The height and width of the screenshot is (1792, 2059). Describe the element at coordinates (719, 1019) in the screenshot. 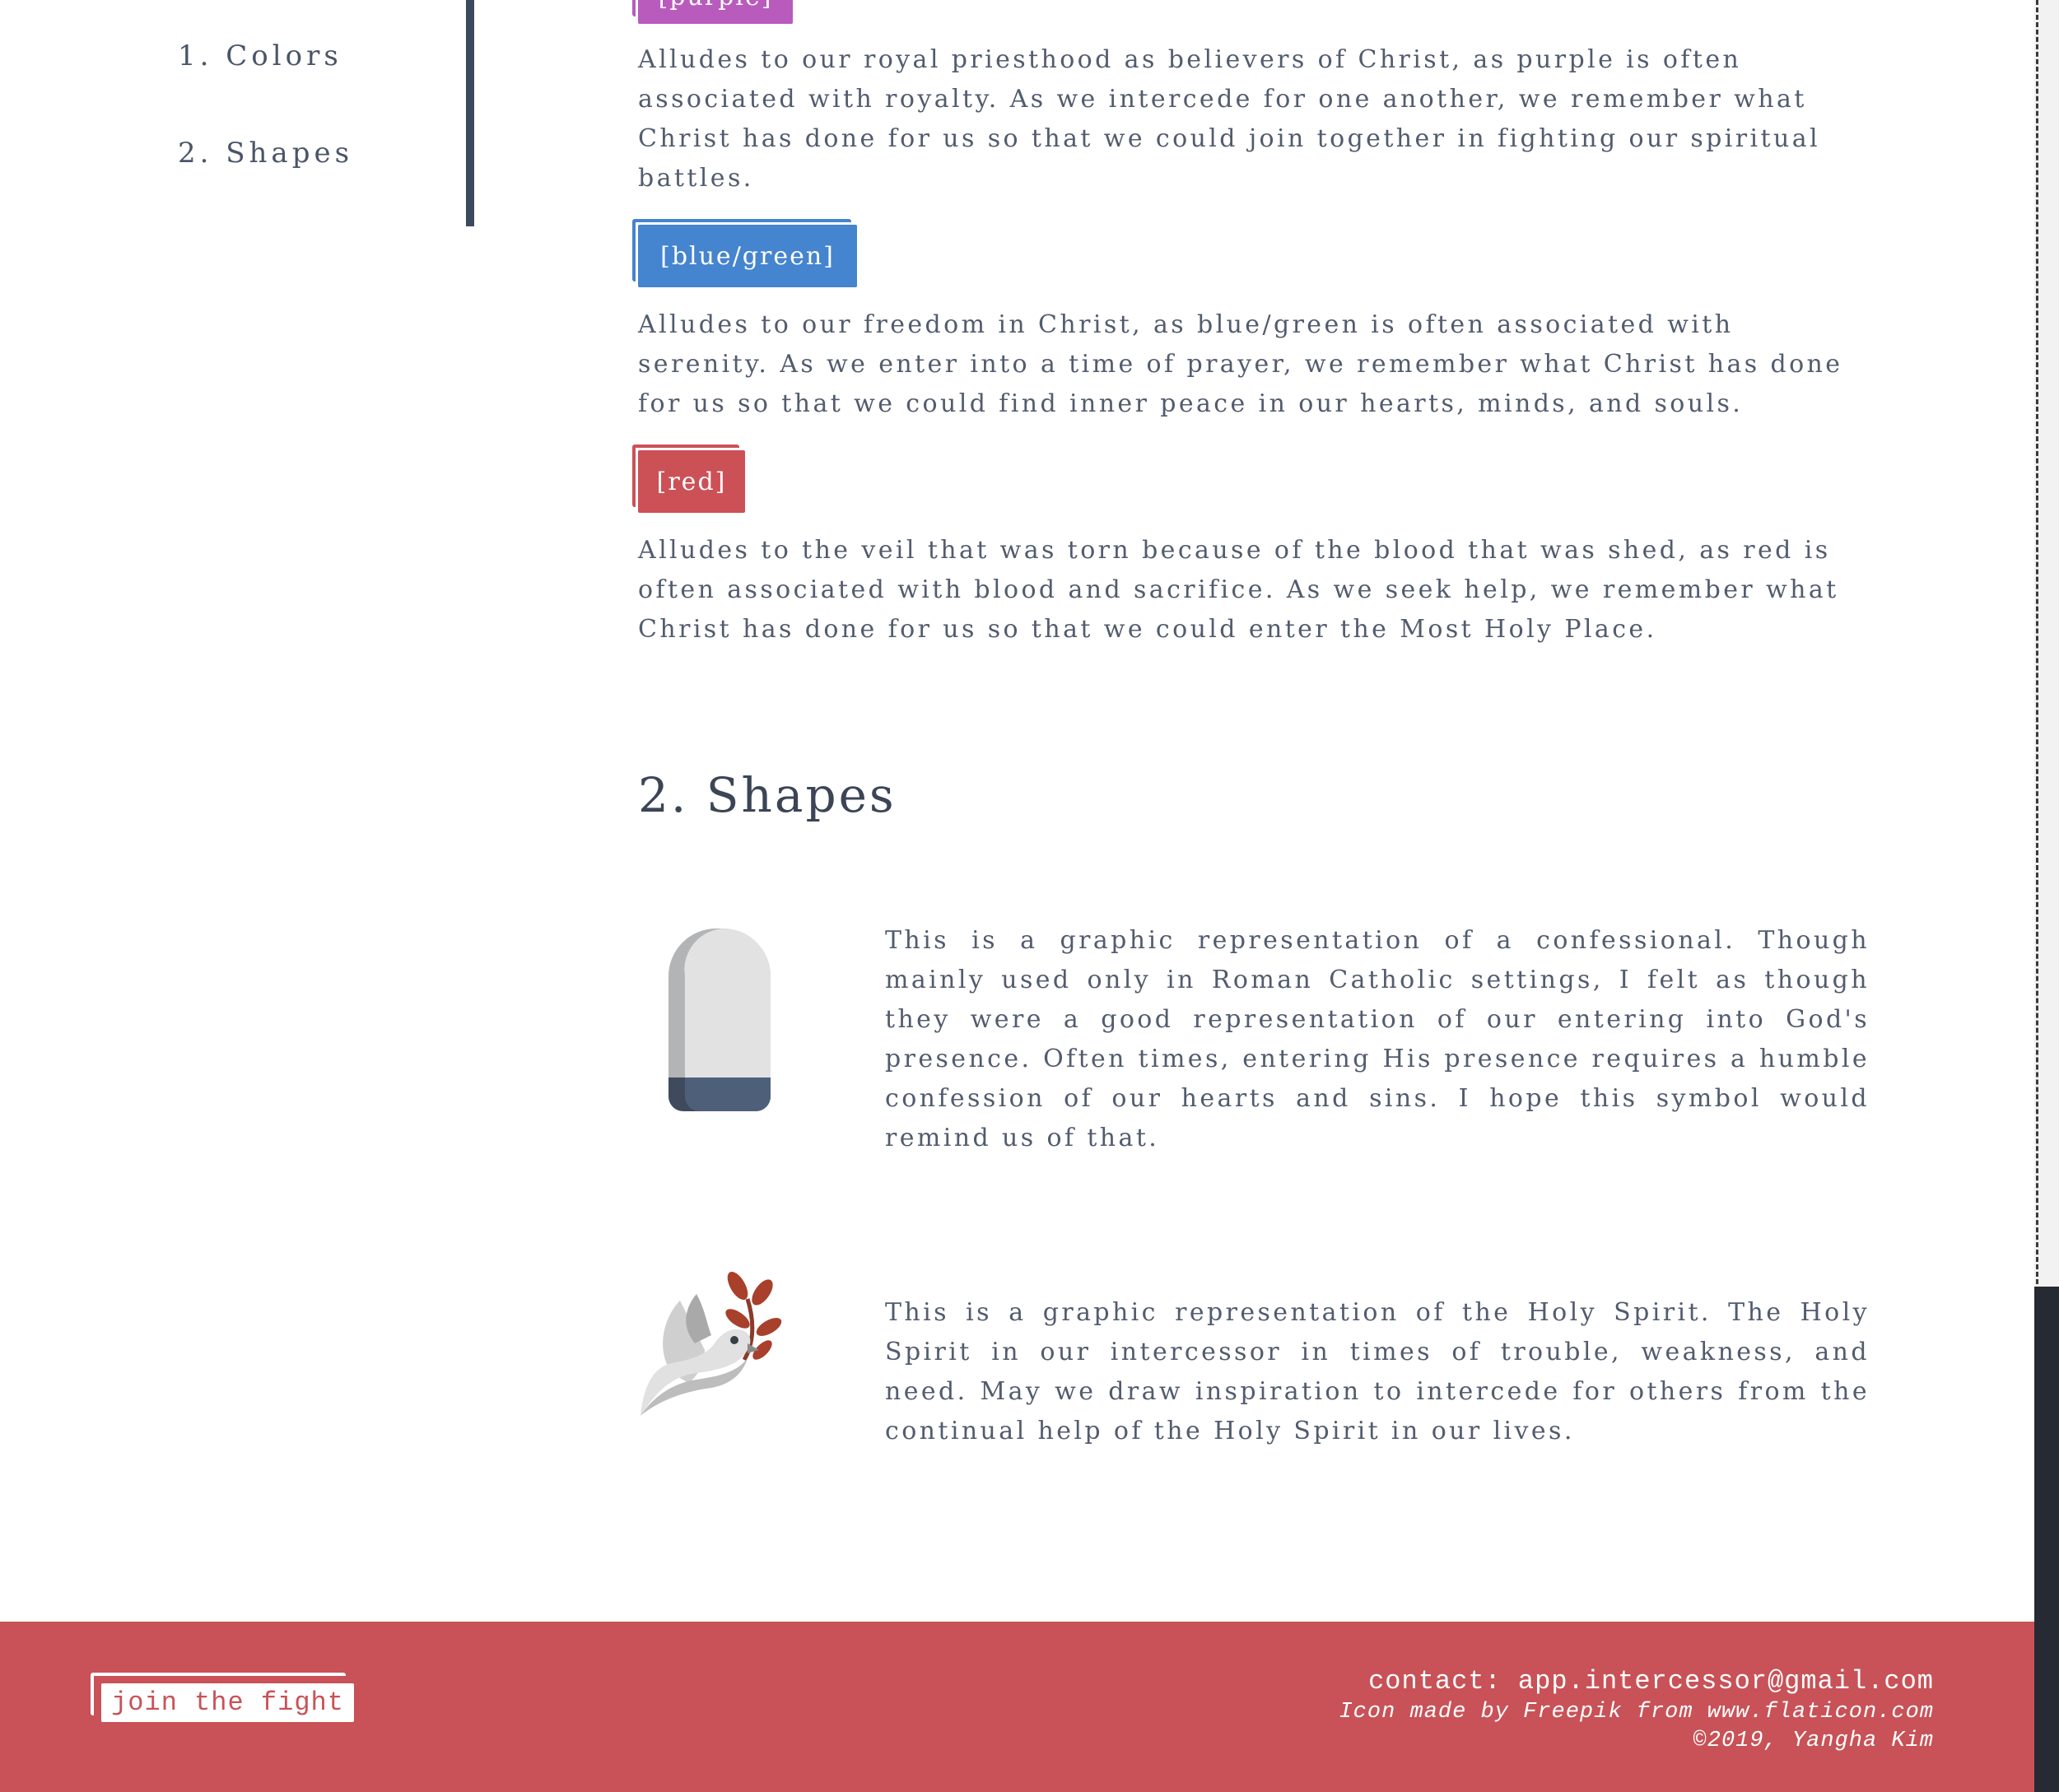

I see `confessional-icon` at that location.